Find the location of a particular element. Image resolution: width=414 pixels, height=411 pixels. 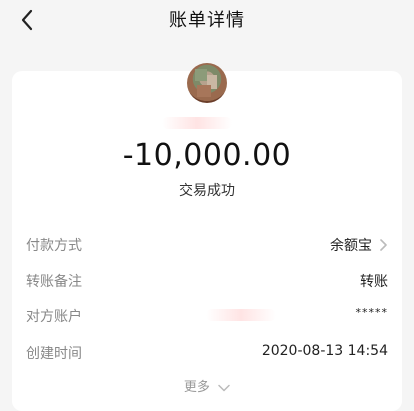

transaction-amount: -10,000.00 is located at coordinates (207, 155).